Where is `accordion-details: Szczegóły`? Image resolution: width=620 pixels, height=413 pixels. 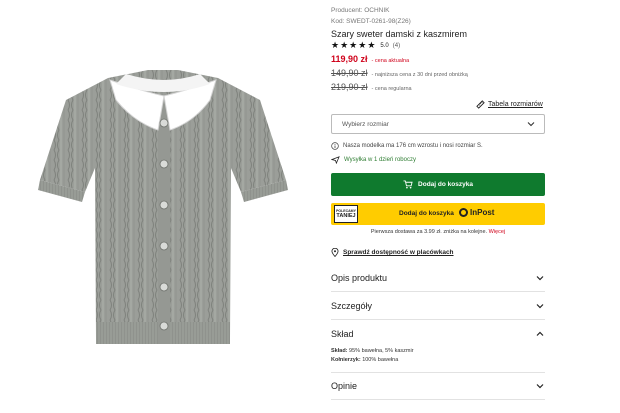
accordion-details: Szczegóły is located at coordinates (438, 306).